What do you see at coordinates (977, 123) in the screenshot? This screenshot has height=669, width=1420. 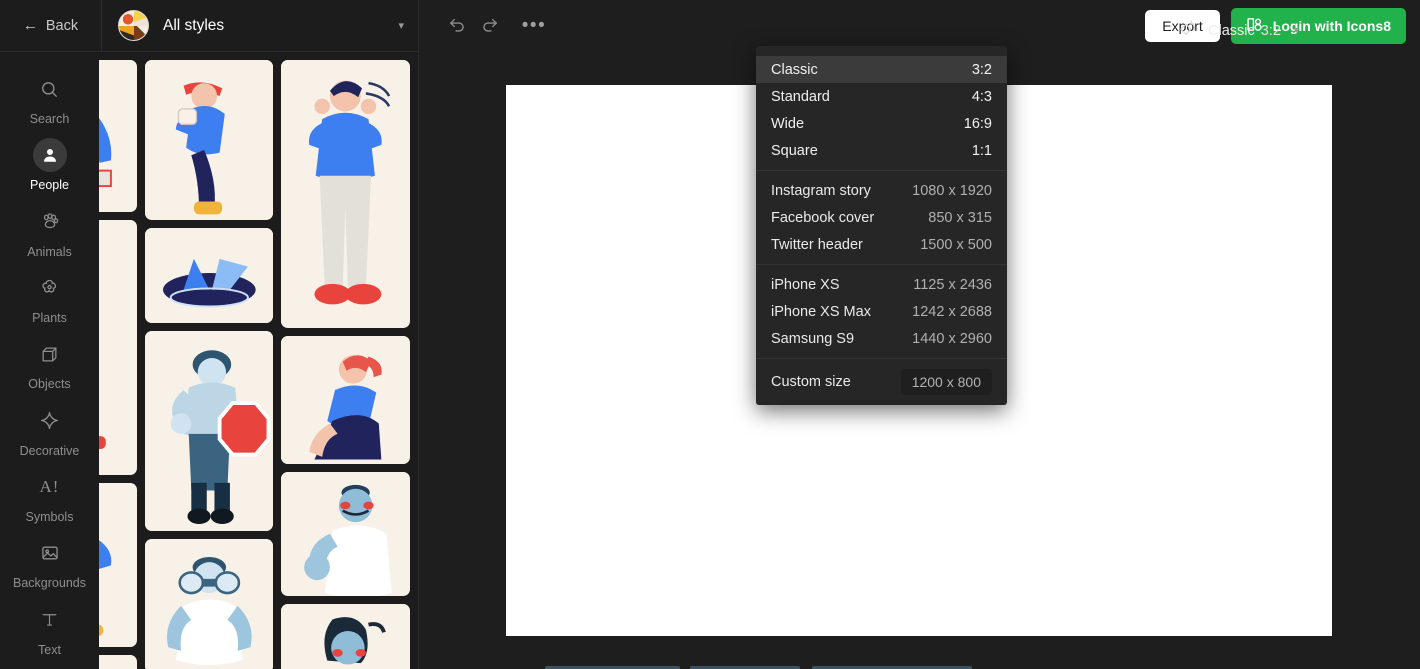 I see `menu-item-value: 16:9` at bounding box center [977, 123].